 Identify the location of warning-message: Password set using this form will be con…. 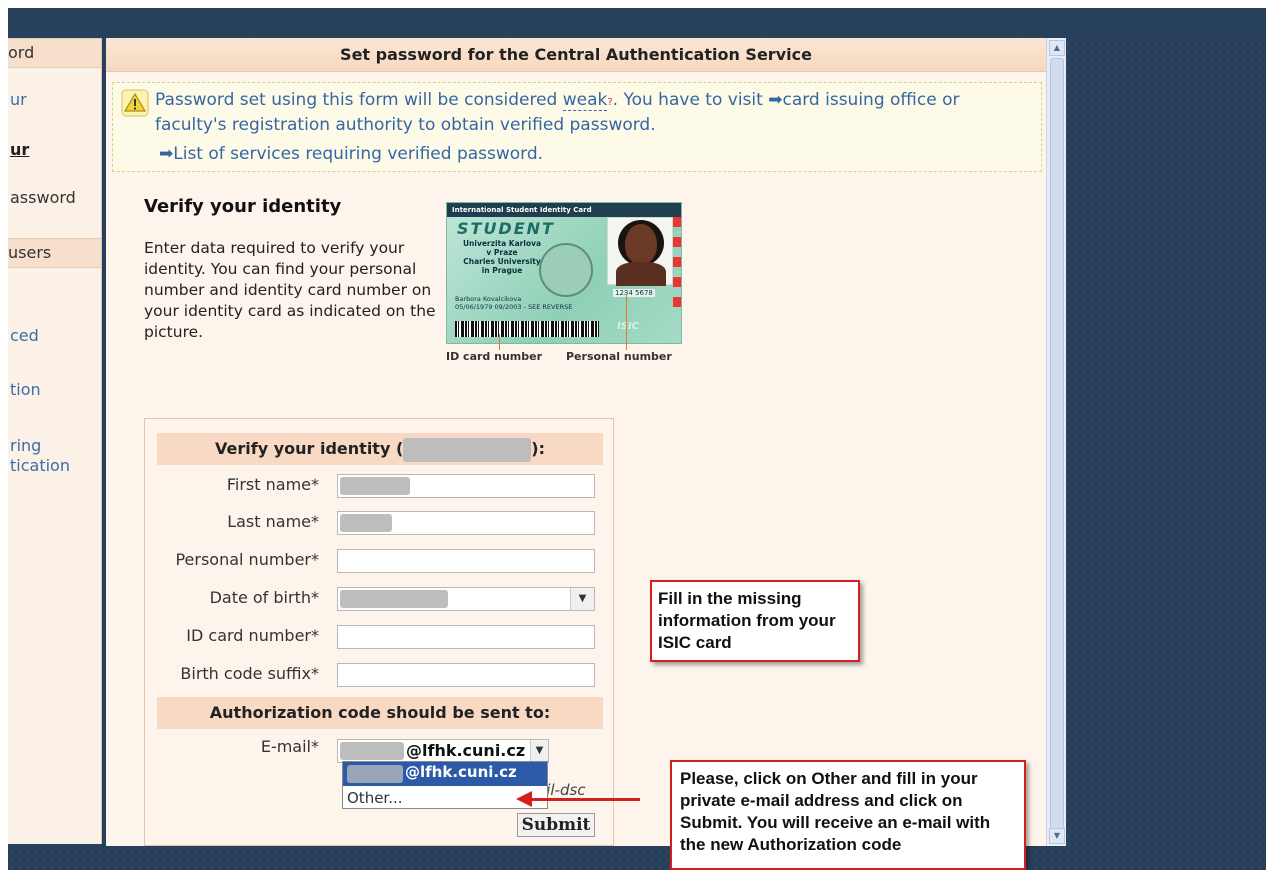
(585, 112).